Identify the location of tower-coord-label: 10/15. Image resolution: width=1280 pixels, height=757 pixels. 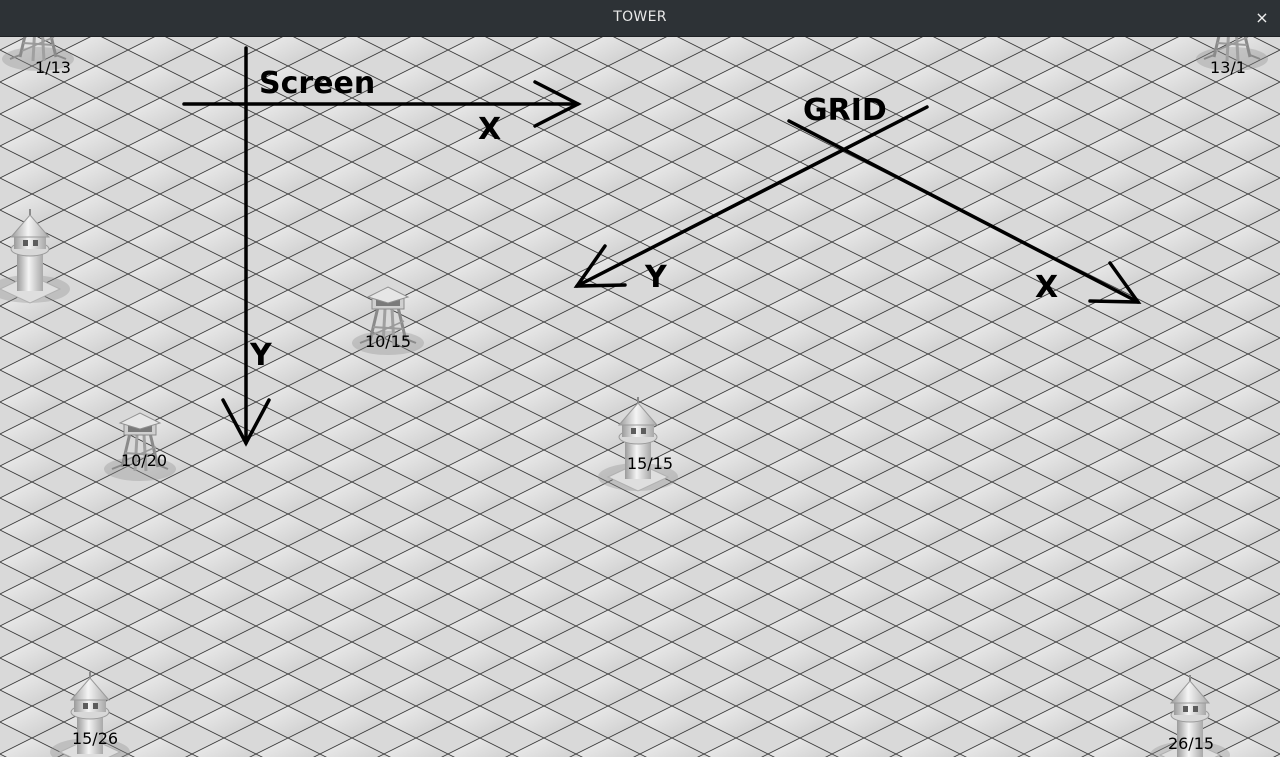
(388, 341).